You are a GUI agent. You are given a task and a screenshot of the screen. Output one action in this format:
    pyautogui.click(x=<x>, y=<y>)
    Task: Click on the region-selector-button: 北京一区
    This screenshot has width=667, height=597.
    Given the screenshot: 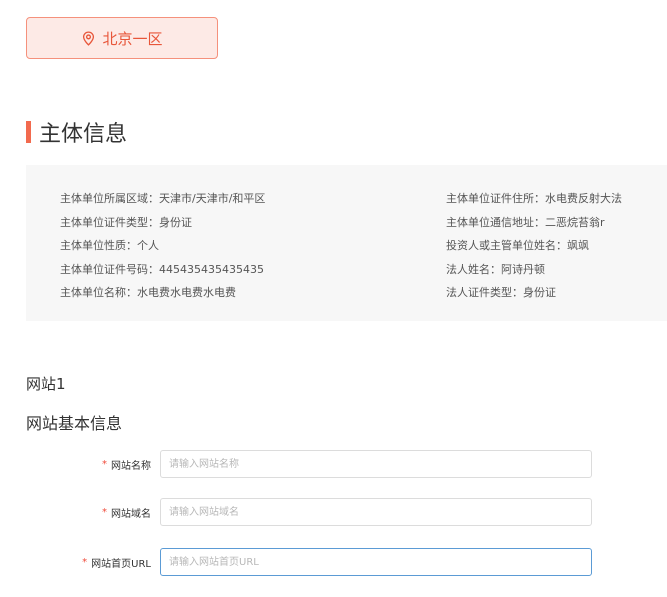 What is the action you would take?
    pyautogui.click(x=122, y=38)
    